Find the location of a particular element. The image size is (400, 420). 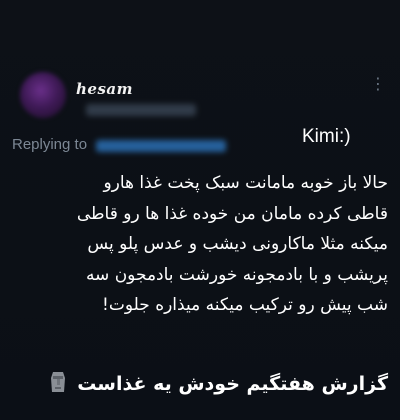

tweet-body-line: پریشب و با بادمجونه خورشت بادمجون سه is located at coordinates (236, 274).